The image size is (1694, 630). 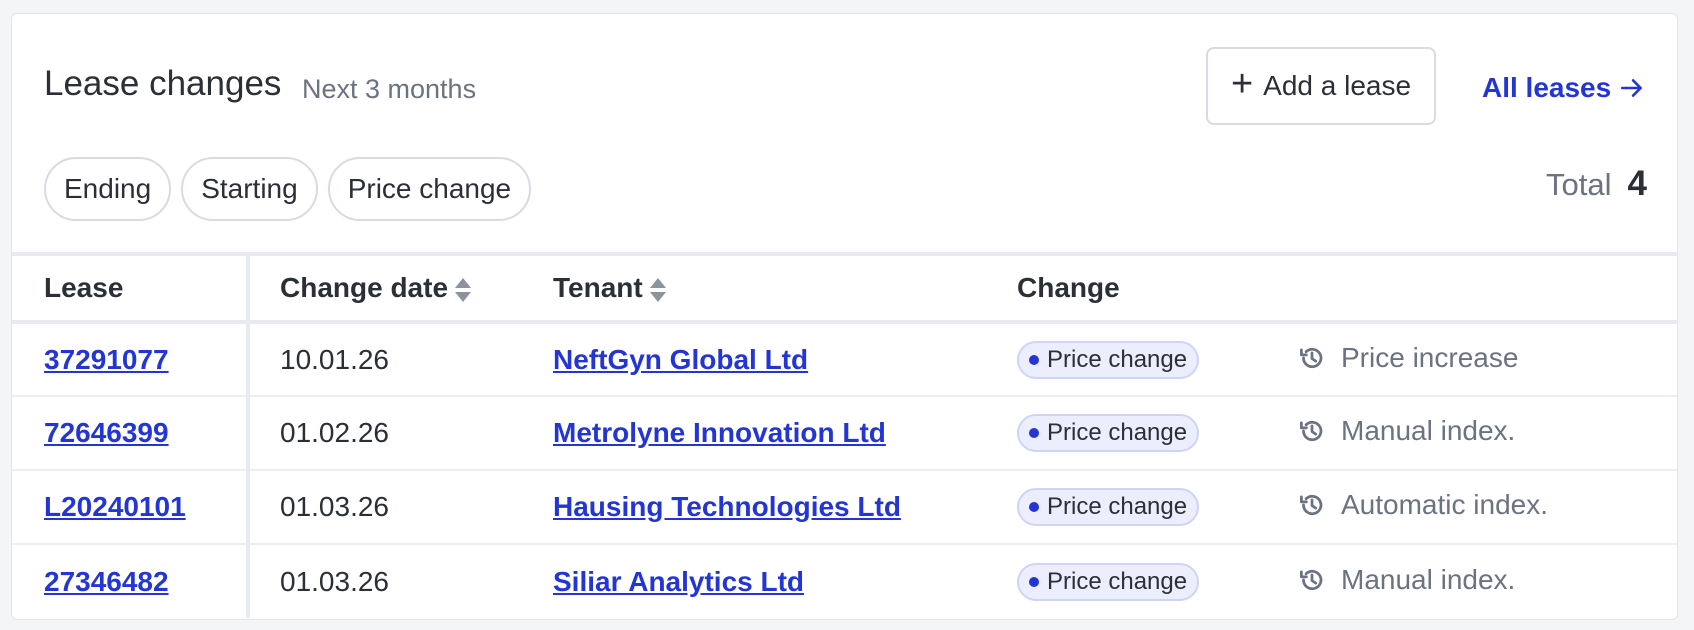 I want to click on column-header-note, so click(x=1487, y=289).